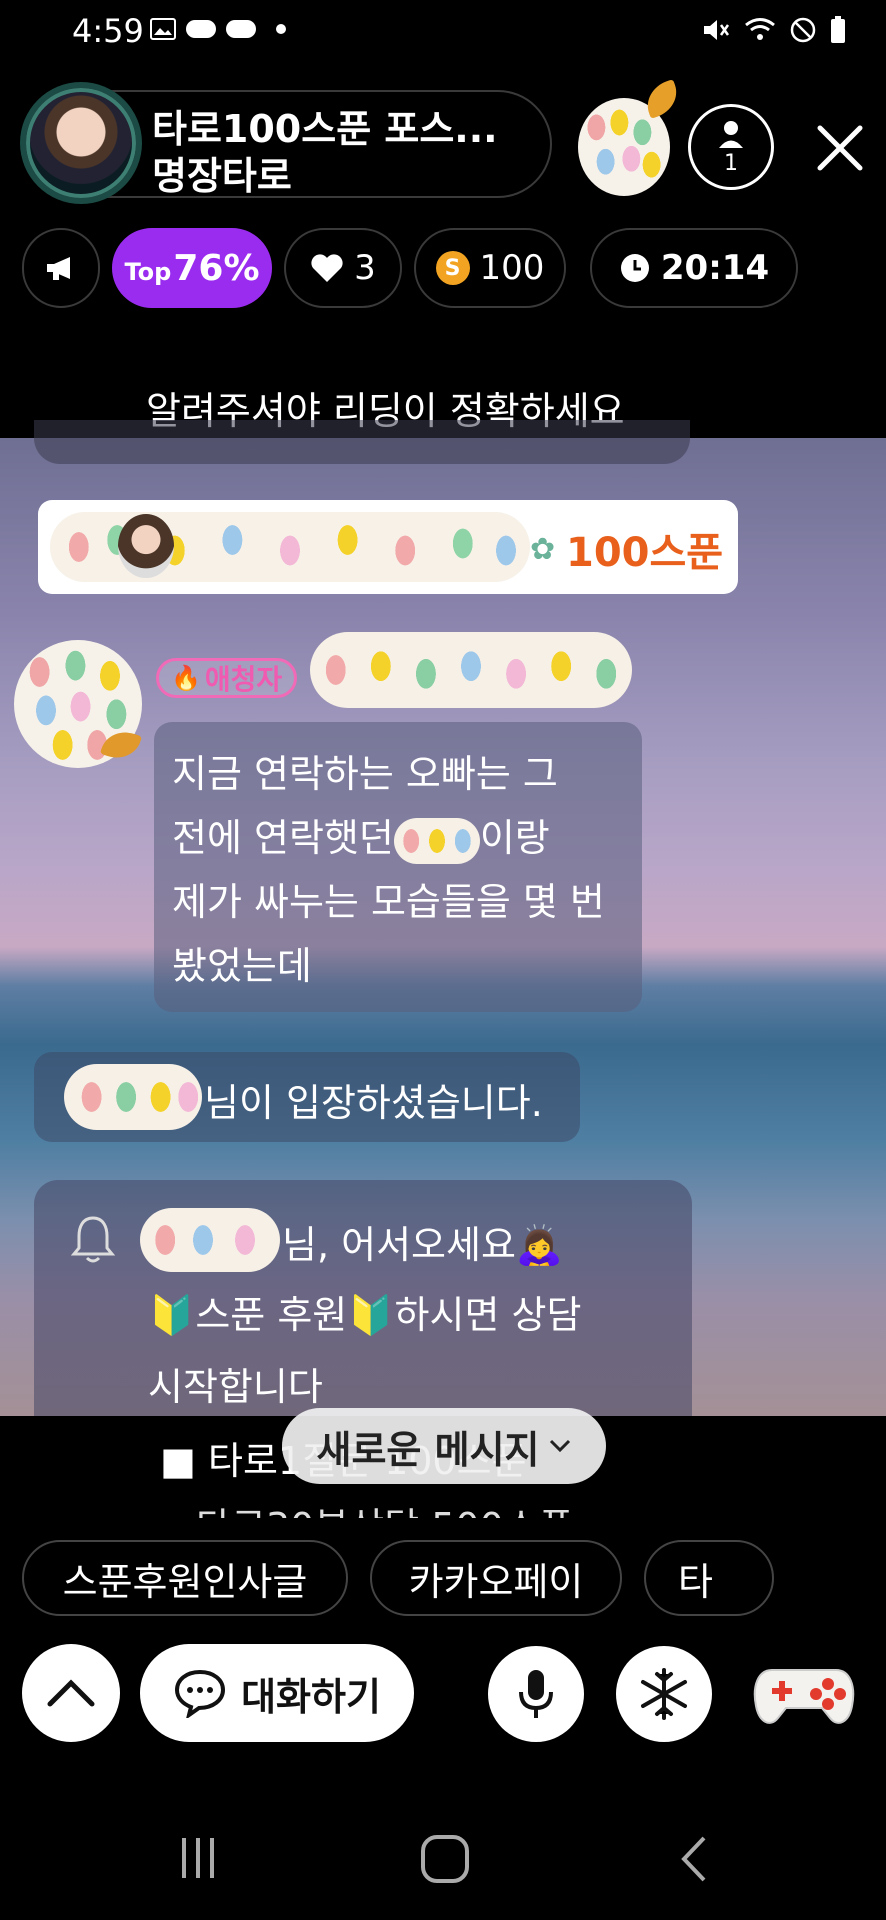 The image size is (886, 1920). I want to click on quick-reply-kakaopay: 카카오페이, so click(496, 1578).